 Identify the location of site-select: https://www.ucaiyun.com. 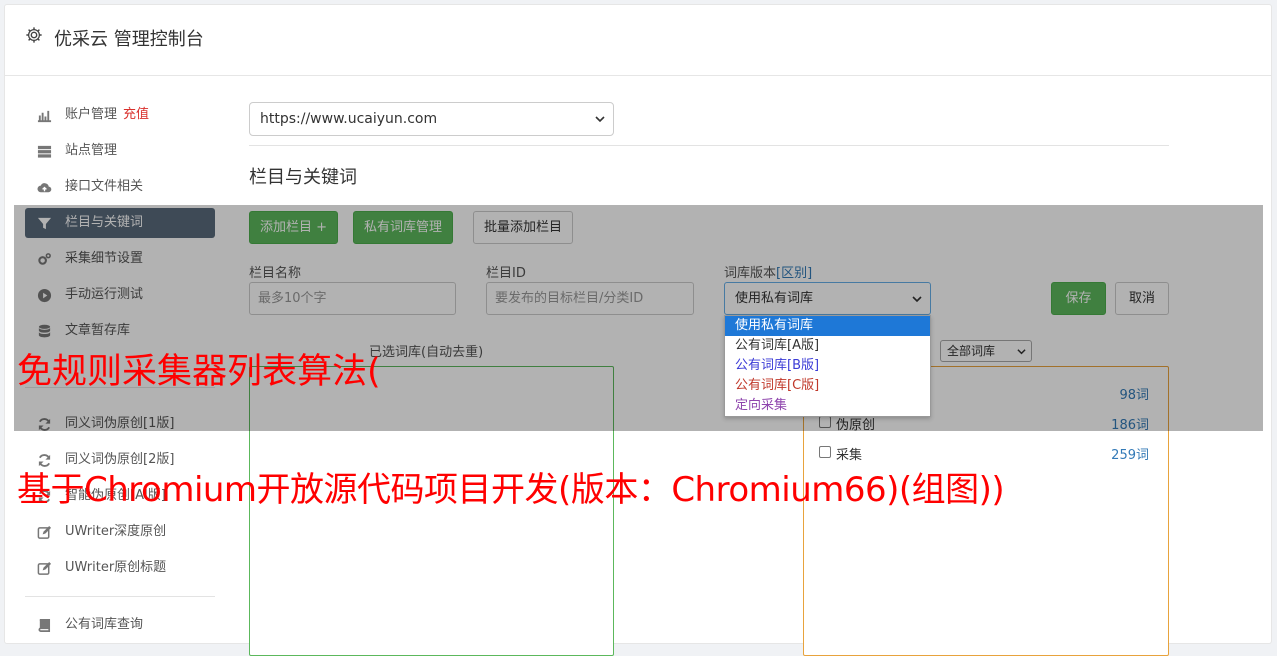
(431, 119).